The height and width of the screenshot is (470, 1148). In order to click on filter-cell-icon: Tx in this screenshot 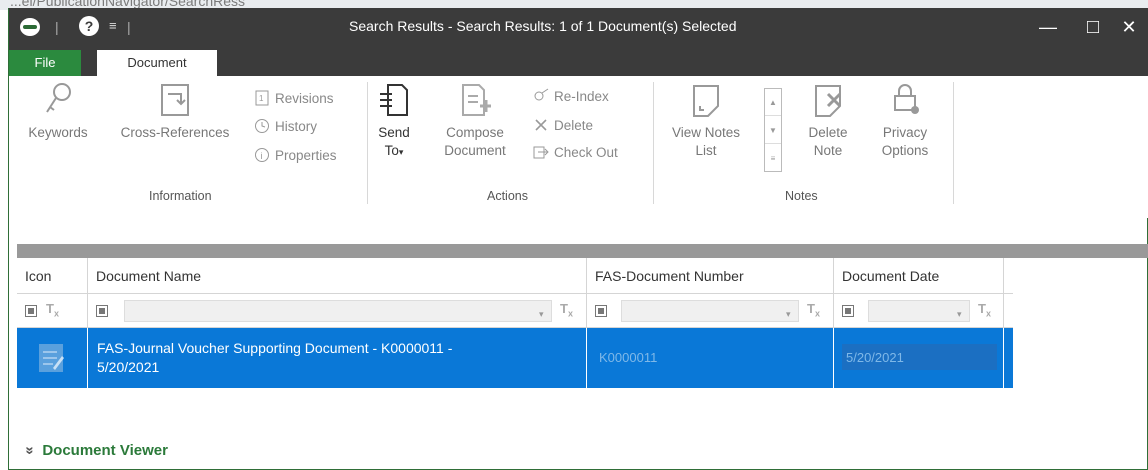, I will do `click(52, 311)`.